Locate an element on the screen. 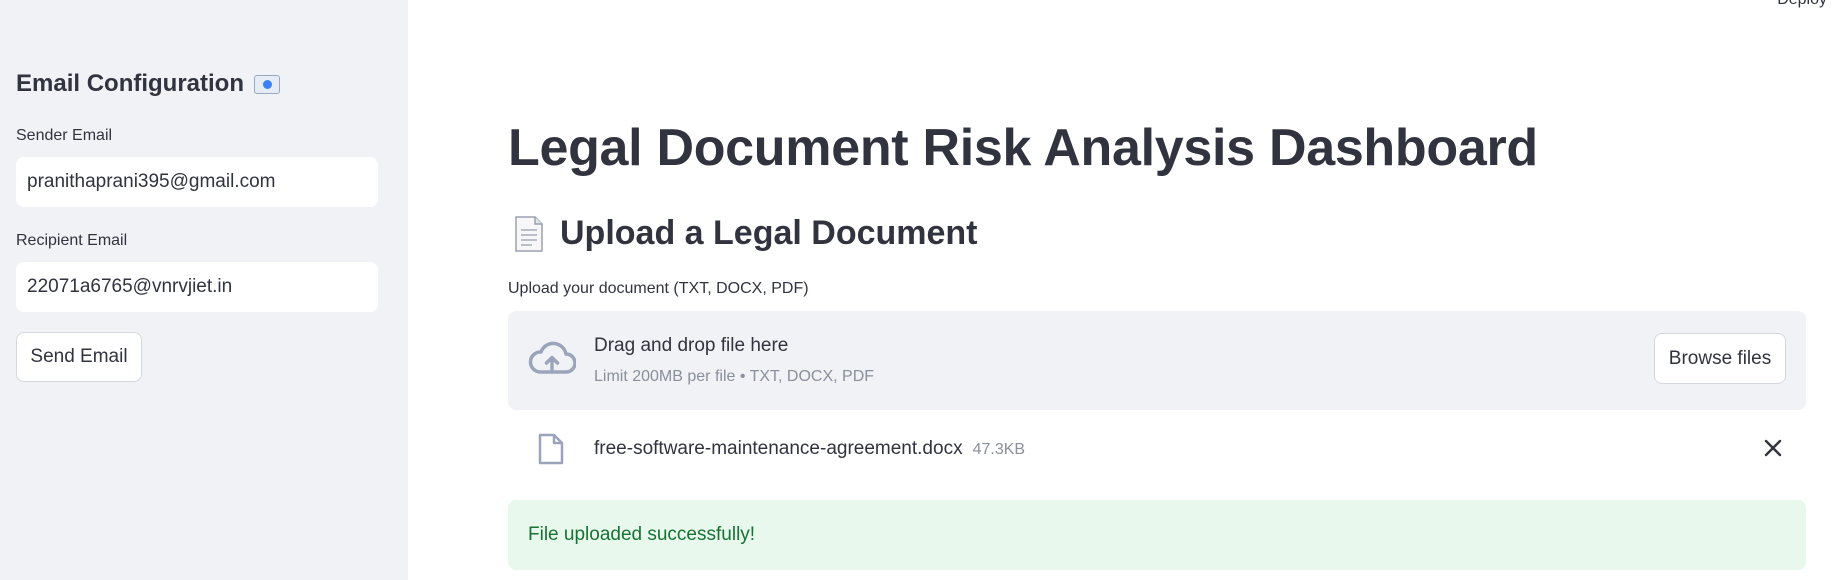  file-icon is located at coordinates (551, 449).